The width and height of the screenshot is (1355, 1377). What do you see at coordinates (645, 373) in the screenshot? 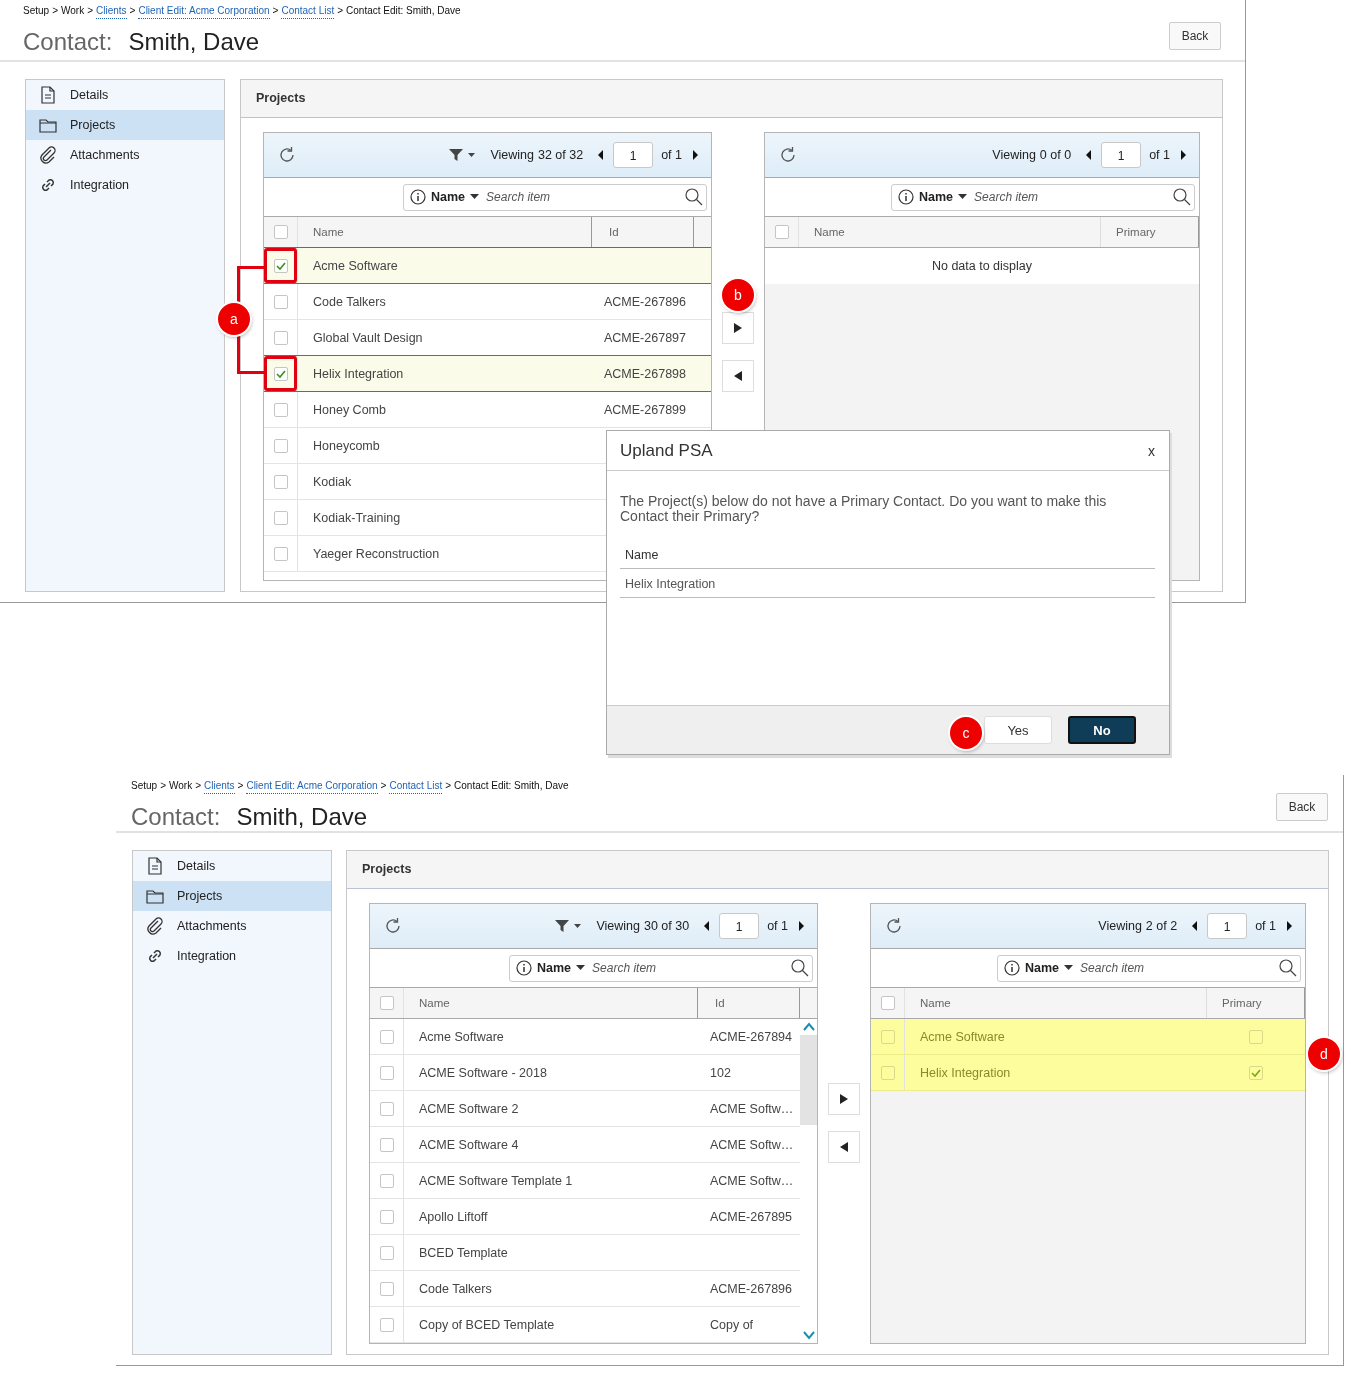
I see `table-cell: ACME-267898` at bounding box center [645, 373].